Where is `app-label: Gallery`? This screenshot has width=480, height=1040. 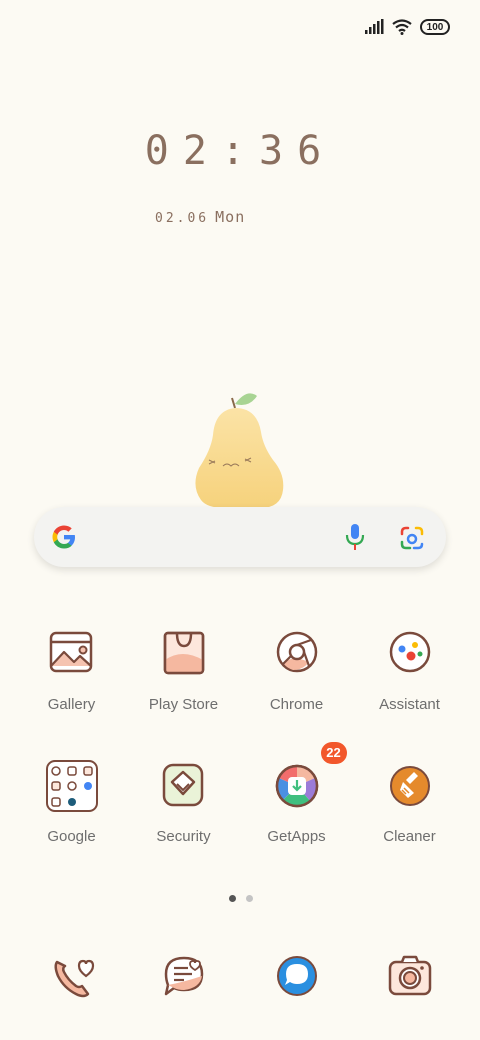 app-label: Gallery is located at coordinates (71, 704).